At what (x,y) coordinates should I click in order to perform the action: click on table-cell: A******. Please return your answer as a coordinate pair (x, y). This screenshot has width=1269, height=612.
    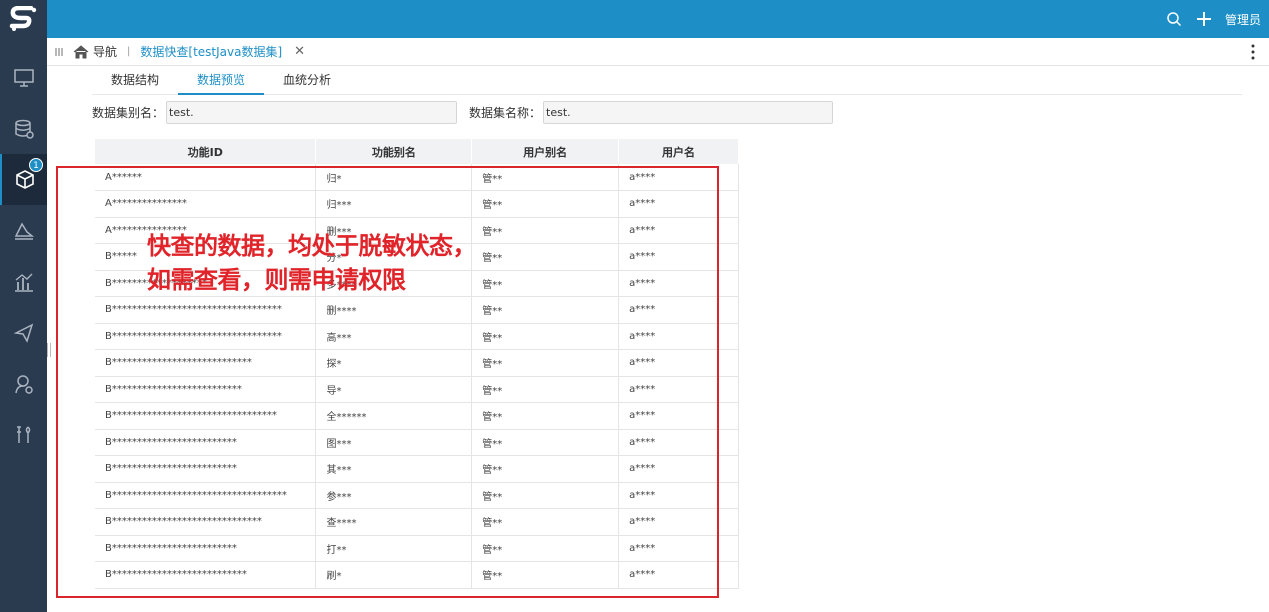
    Looking at the image, I should click on (206, 177).